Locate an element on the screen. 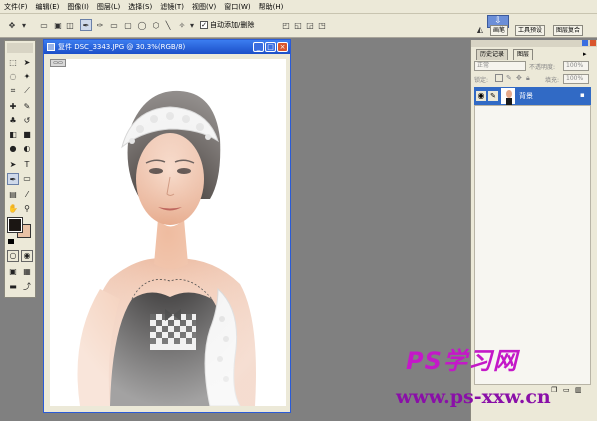 This screenshot has width=597, height=421. eye-icon: ◉ is located at coordinates (481, 96).